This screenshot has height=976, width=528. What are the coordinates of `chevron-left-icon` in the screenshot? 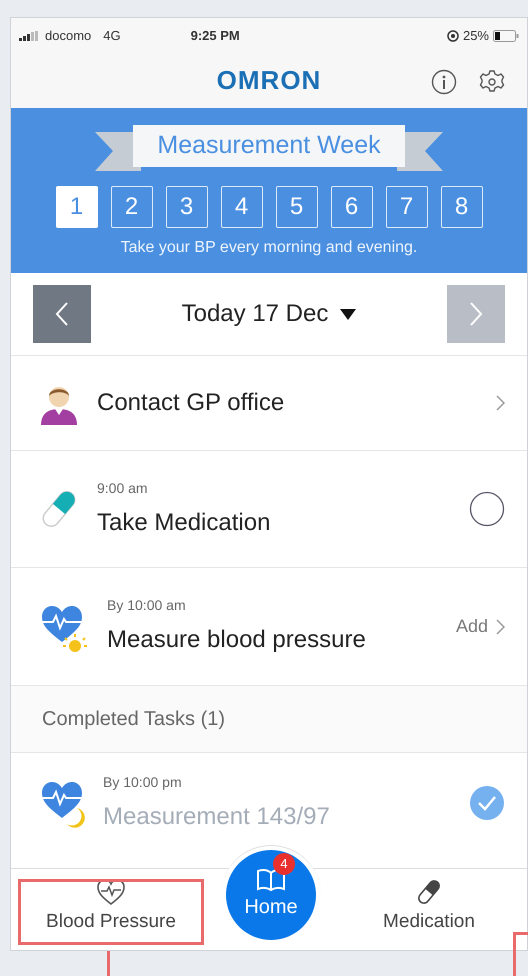 It's located at (62, 314).